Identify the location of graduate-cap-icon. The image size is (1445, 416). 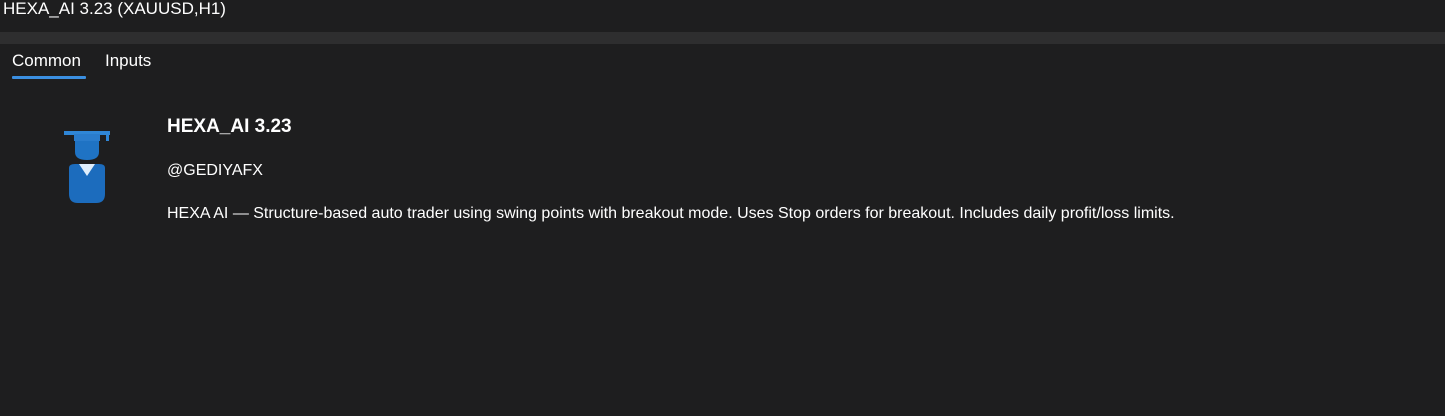
(87, 167).